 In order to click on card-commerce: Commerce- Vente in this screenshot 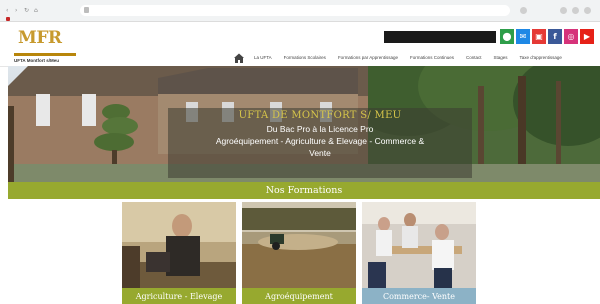, I will do `click(419, 253)`.